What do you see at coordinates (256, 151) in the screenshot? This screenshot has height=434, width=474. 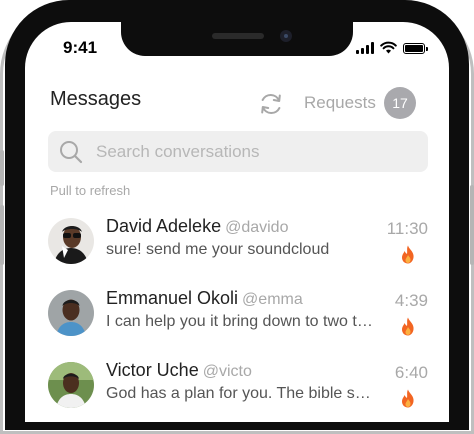 I see `search-input` at bounding box center [256, 151].